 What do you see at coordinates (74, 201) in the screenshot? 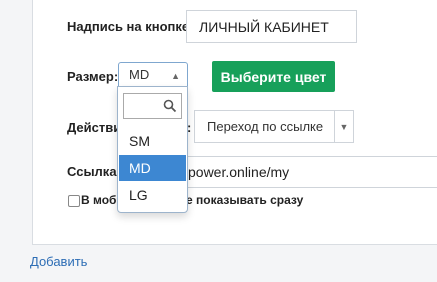
I see `mobile-checkbox` at bounding box center [74, 201].